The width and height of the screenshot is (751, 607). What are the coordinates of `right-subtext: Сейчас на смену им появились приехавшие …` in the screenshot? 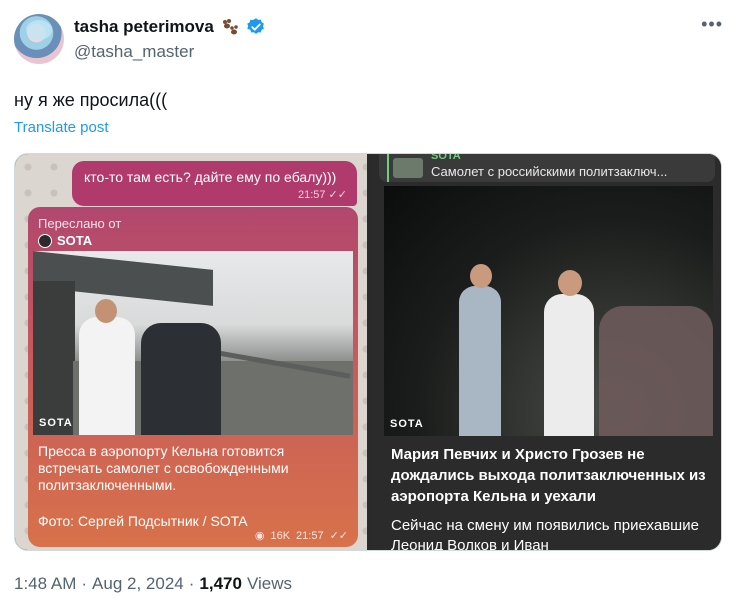 It's located at (545, 534).